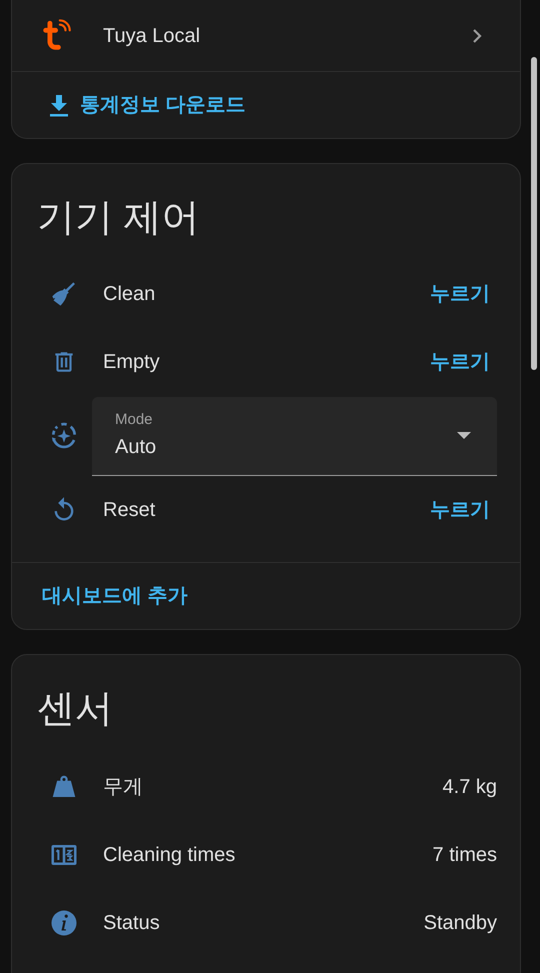 The height and width of the screenshot is (973, 540). What do you see at coordinates (464, 436) in the screenshot?
I see `dropdown-arrow-icon` at bounding box center [464, 436].